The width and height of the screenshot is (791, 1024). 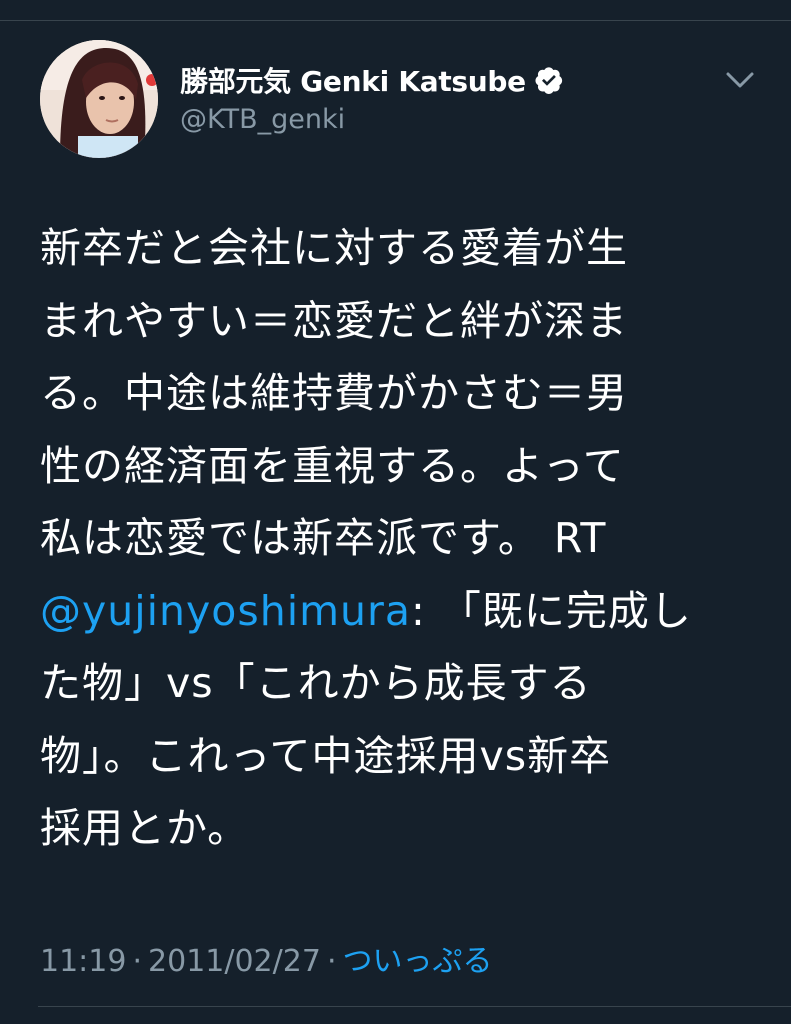 What do you see at coordinates (83, 961) in the screenshot?
I see `tweet-time: 11:19` at bounding box center [83, 961].